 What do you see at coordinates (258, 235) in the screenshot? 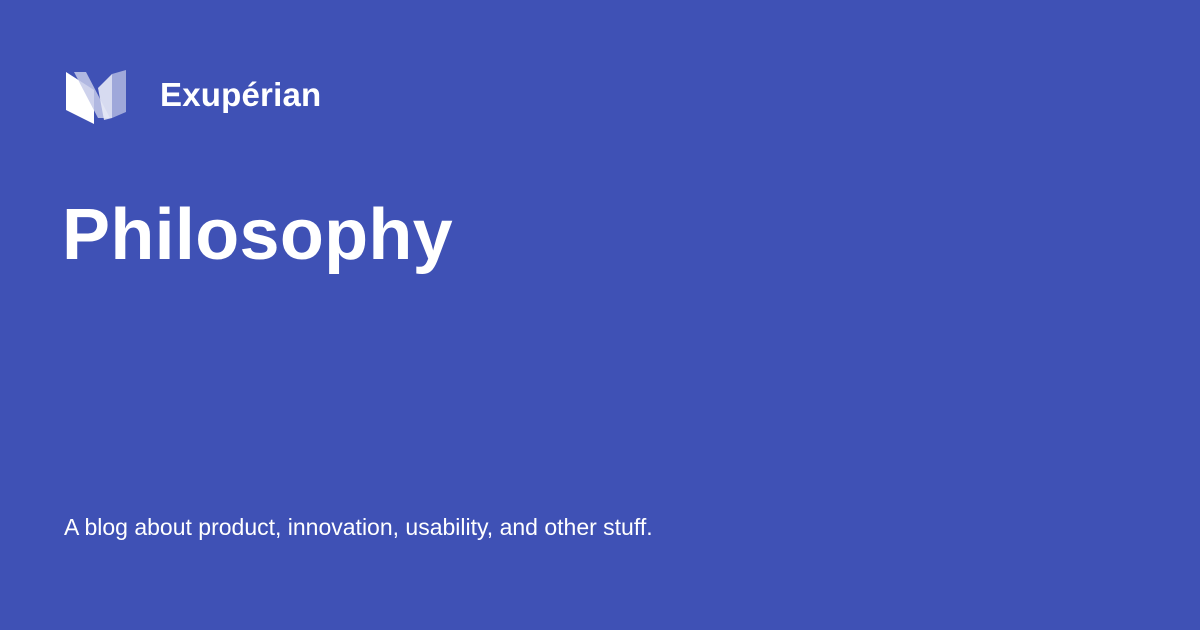
I see `page-title: Philosophy` at bounding box center [258, 235].